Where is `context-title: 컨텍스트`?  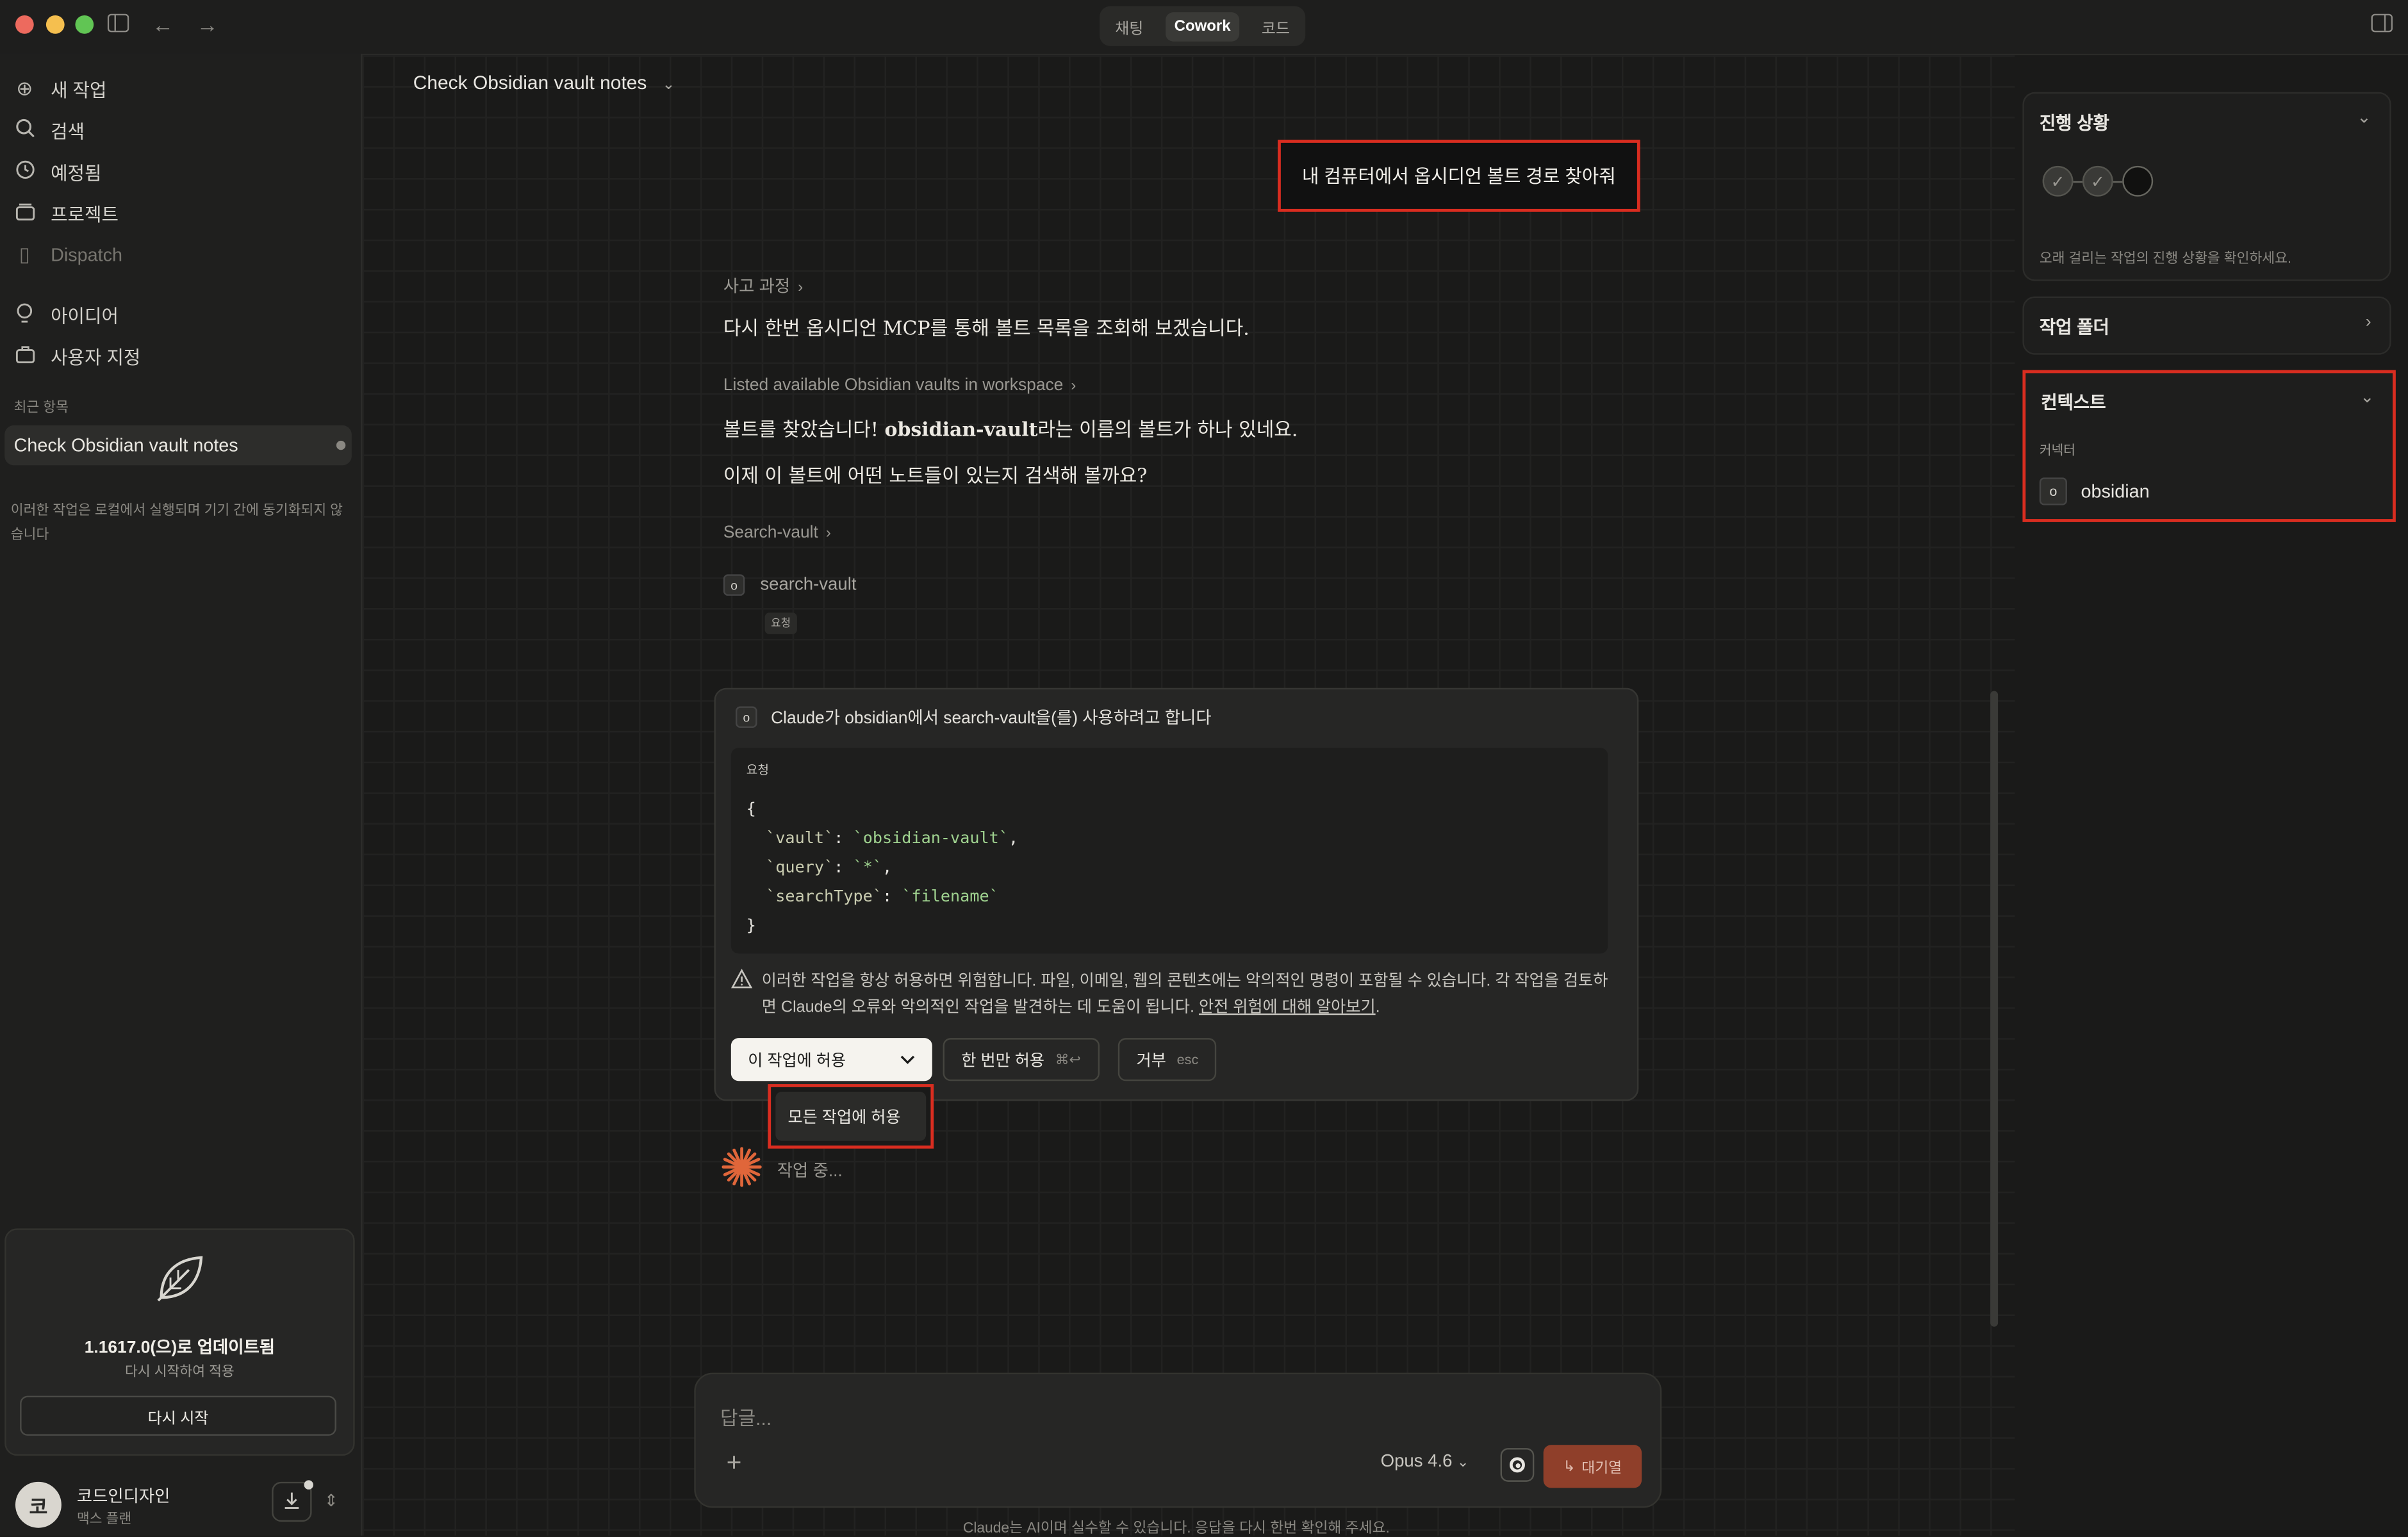 context-title: 컨텍스트 is located at coordinates (2073, 403).